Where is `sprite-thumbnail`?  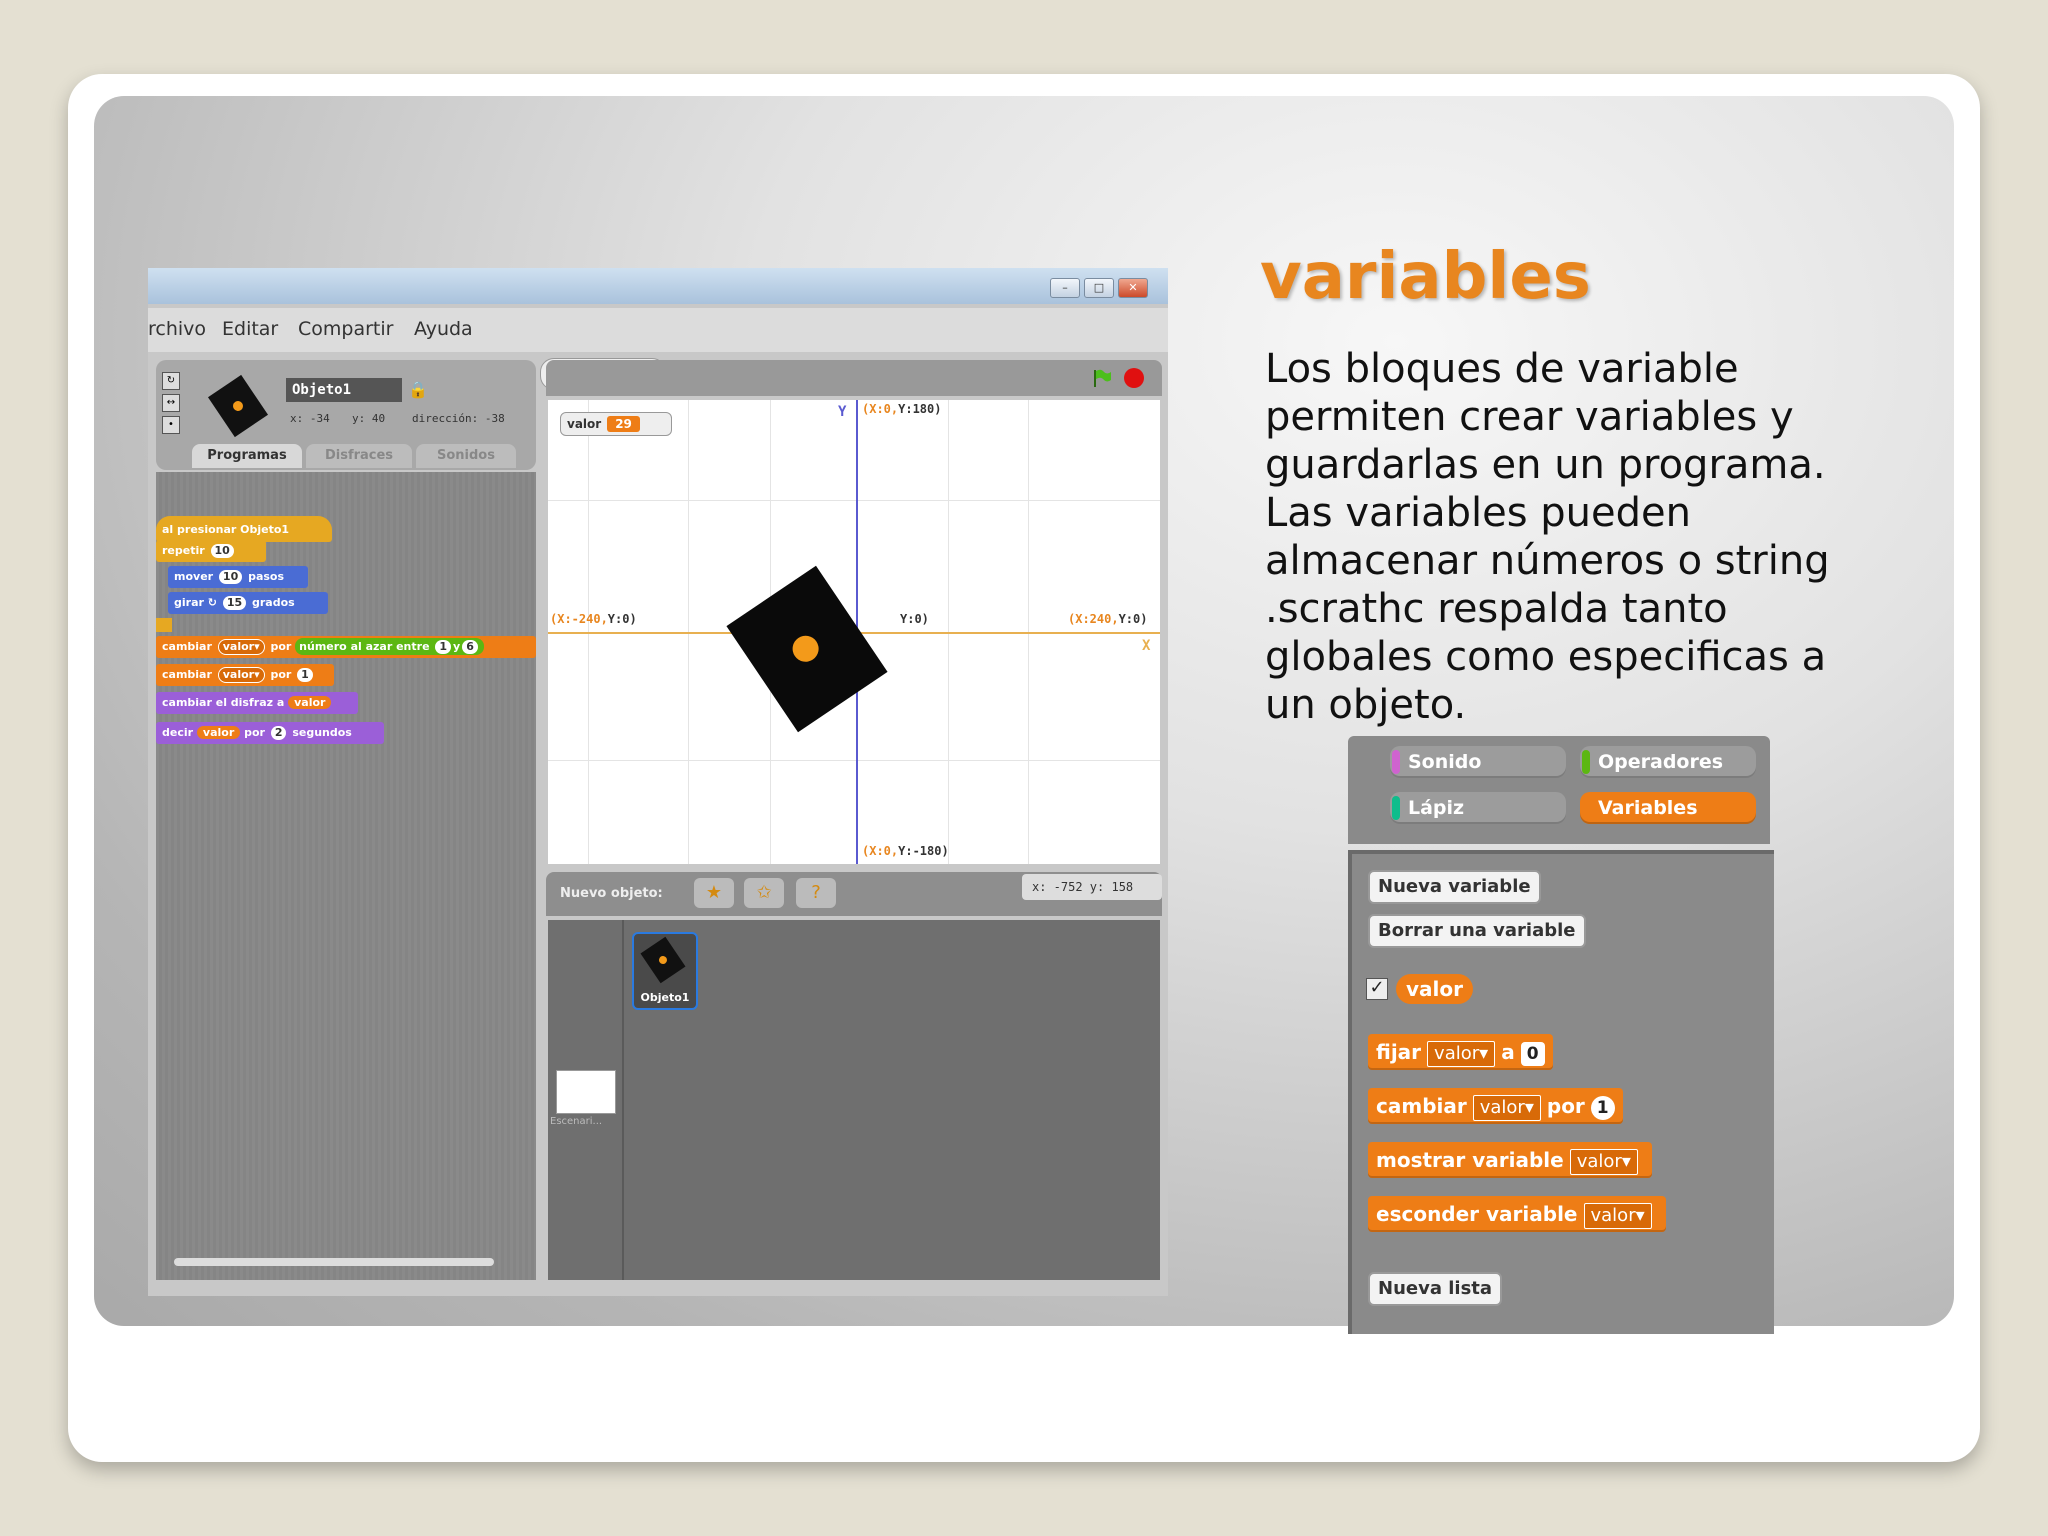
sprite-thumbnail is located at coordinates (238, 406).